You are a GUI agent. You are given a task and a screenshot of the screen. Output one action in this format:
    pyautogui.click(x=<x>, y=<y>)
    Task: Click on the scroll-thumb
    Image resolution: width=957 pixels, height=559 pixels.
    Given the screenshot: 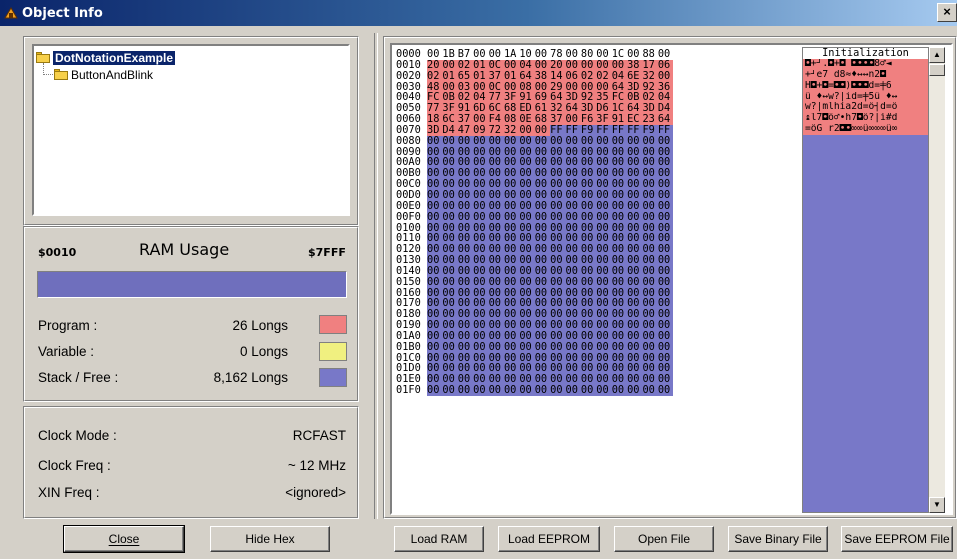 What is the action you would take?
    pyautogui.click(x=937, y=70)
    